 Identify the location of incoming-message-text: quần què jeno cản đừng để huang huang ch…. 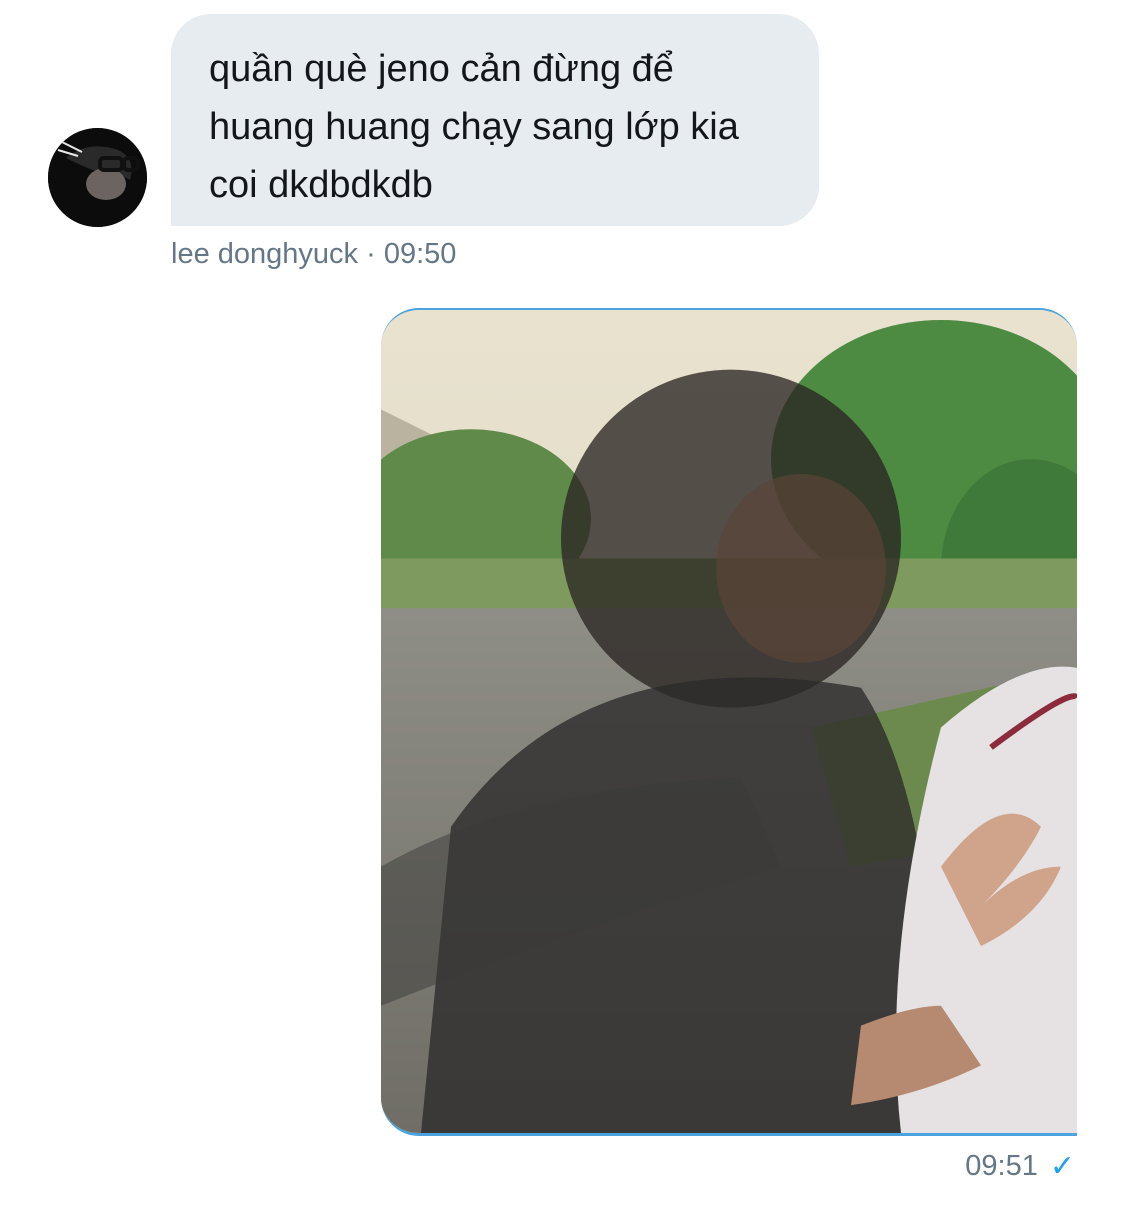
(474, 127).